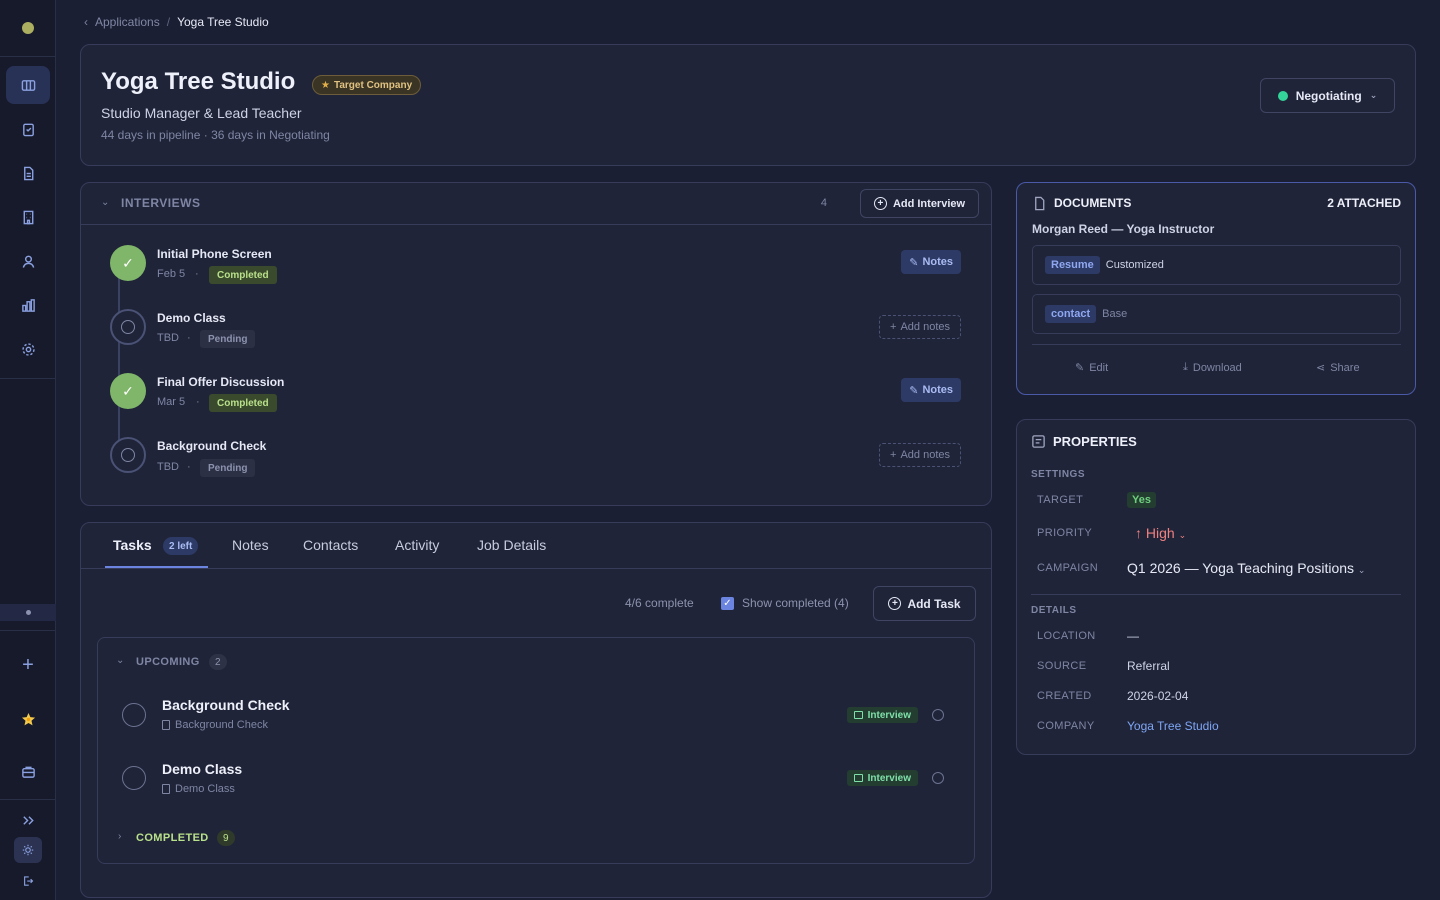 Image resolution: width=1440 pixels, height=900 pixels. I want to click on share-document-button: ⋖ Share, so click(1338, 368).